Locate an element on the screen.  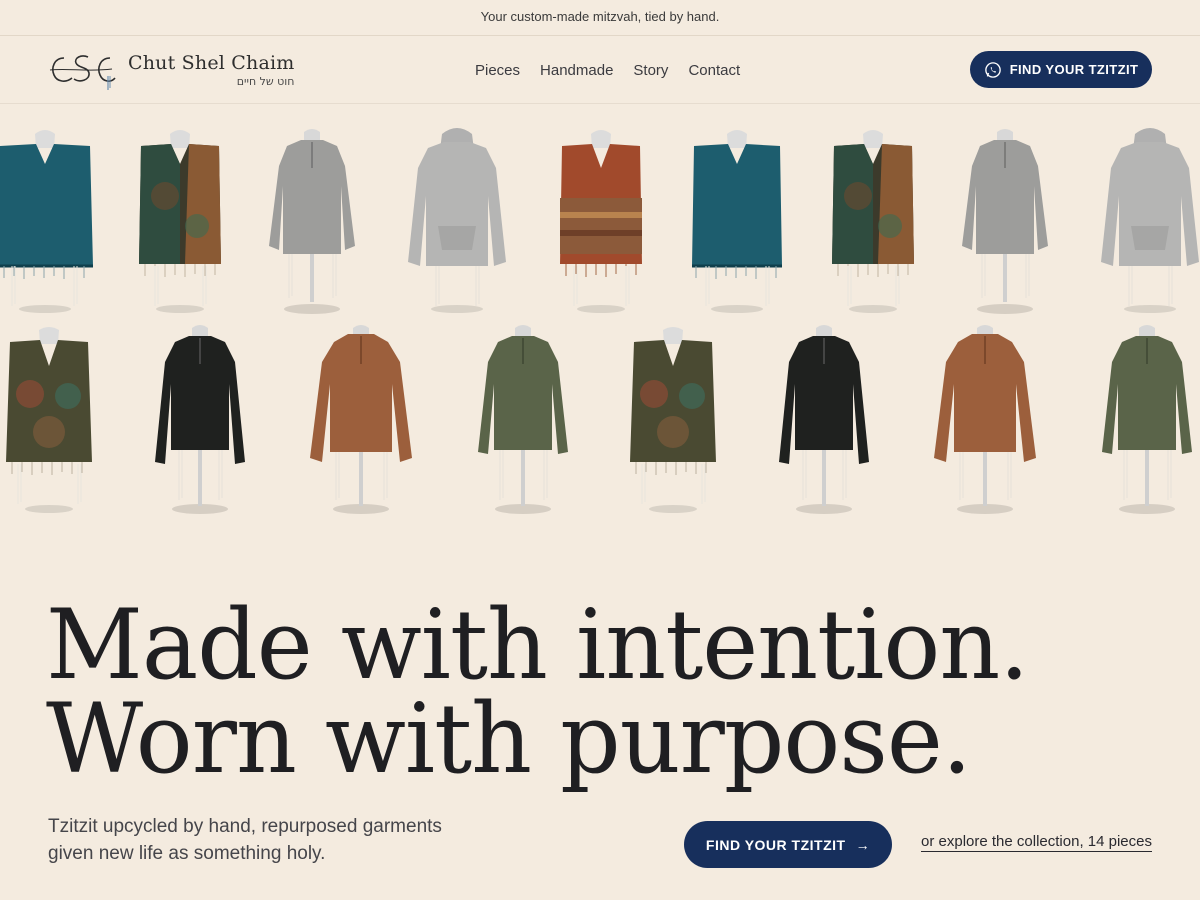
header-find-tzitzit-button: FIND YOUR TZITZIT is located at coordinates (1061, 69).